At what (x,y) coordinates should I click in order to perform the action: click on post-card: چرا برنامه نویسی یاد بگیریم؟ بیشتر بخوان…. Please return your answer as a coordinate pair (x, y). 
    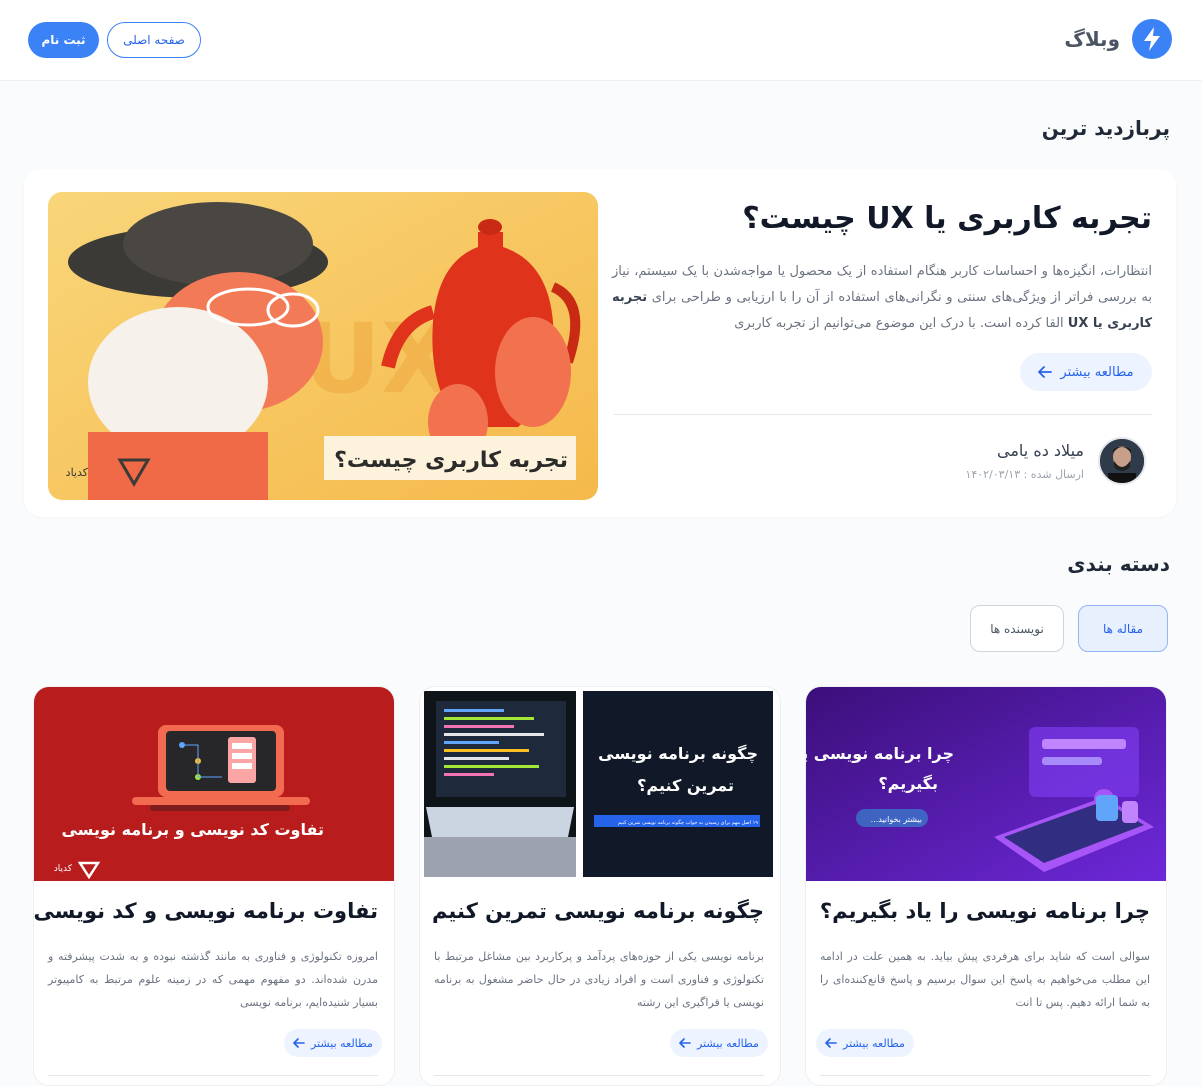
    Looking at the image, I should click on (986, 886).